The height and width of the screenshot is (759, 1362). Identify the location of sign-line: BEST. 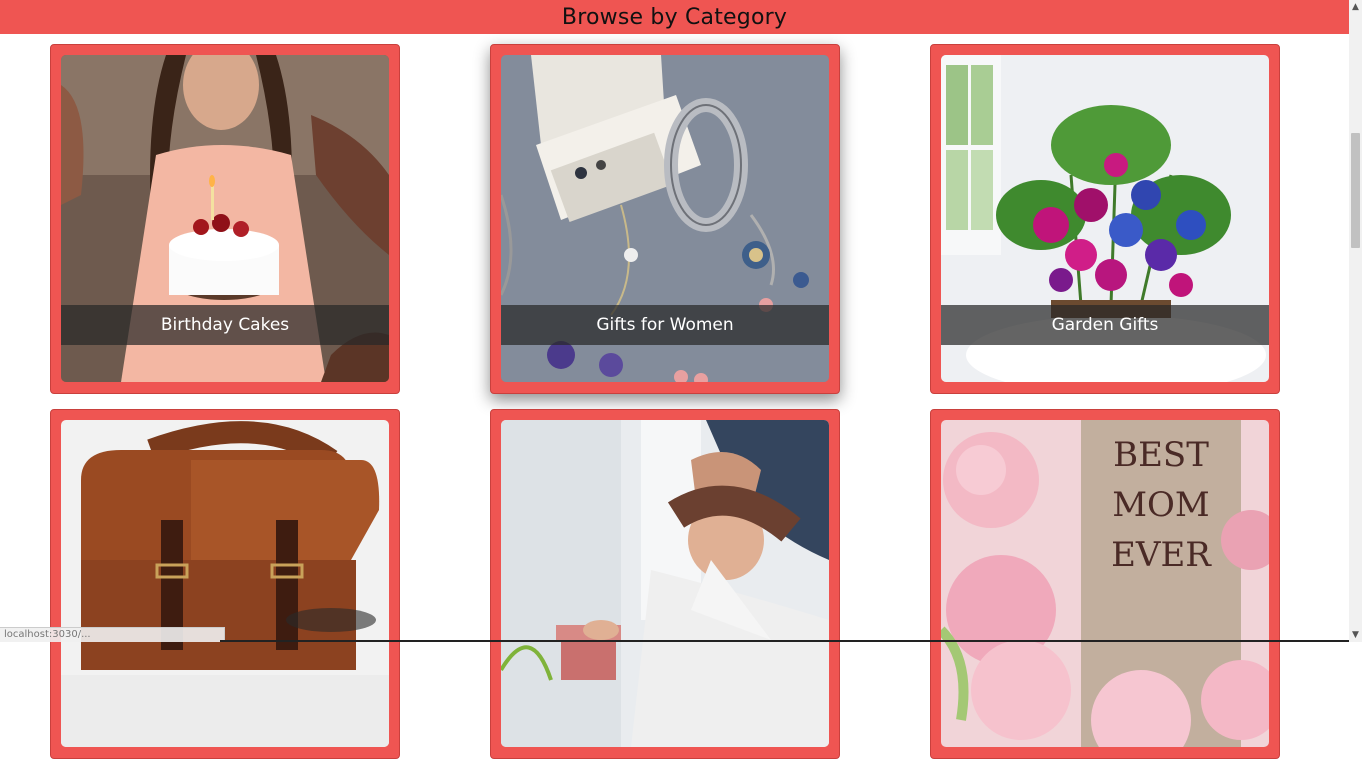
(1161, 455).